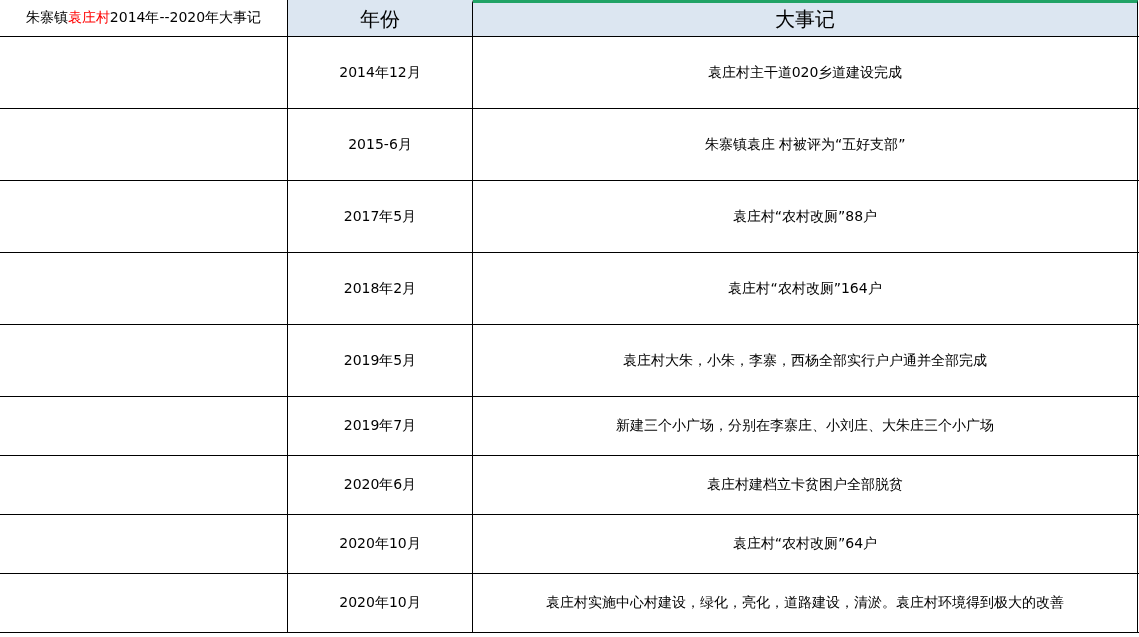 The width and height of the screenshot is (1139, 637). I want to click on table-cell: 袁庄村“农村改厕”88户, so click(805, 216).